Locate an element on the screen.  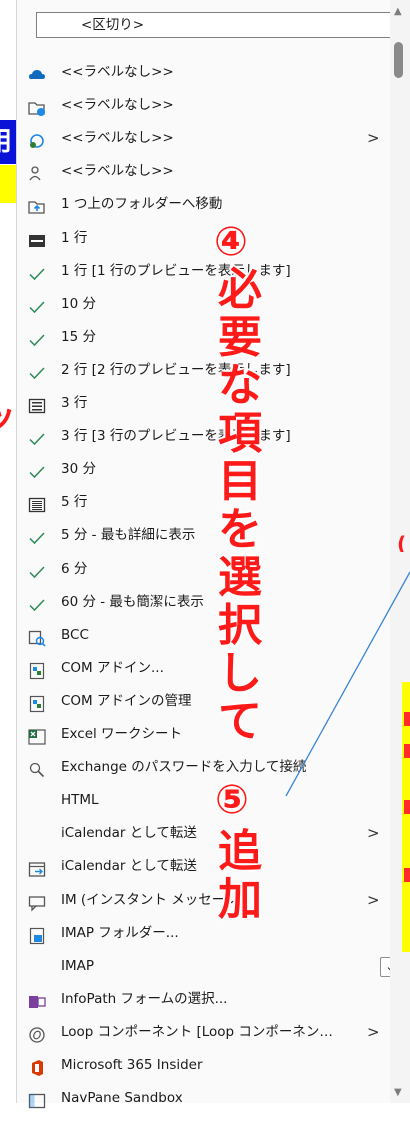
step5-text: 追加 is located at coordinates (240, 875).